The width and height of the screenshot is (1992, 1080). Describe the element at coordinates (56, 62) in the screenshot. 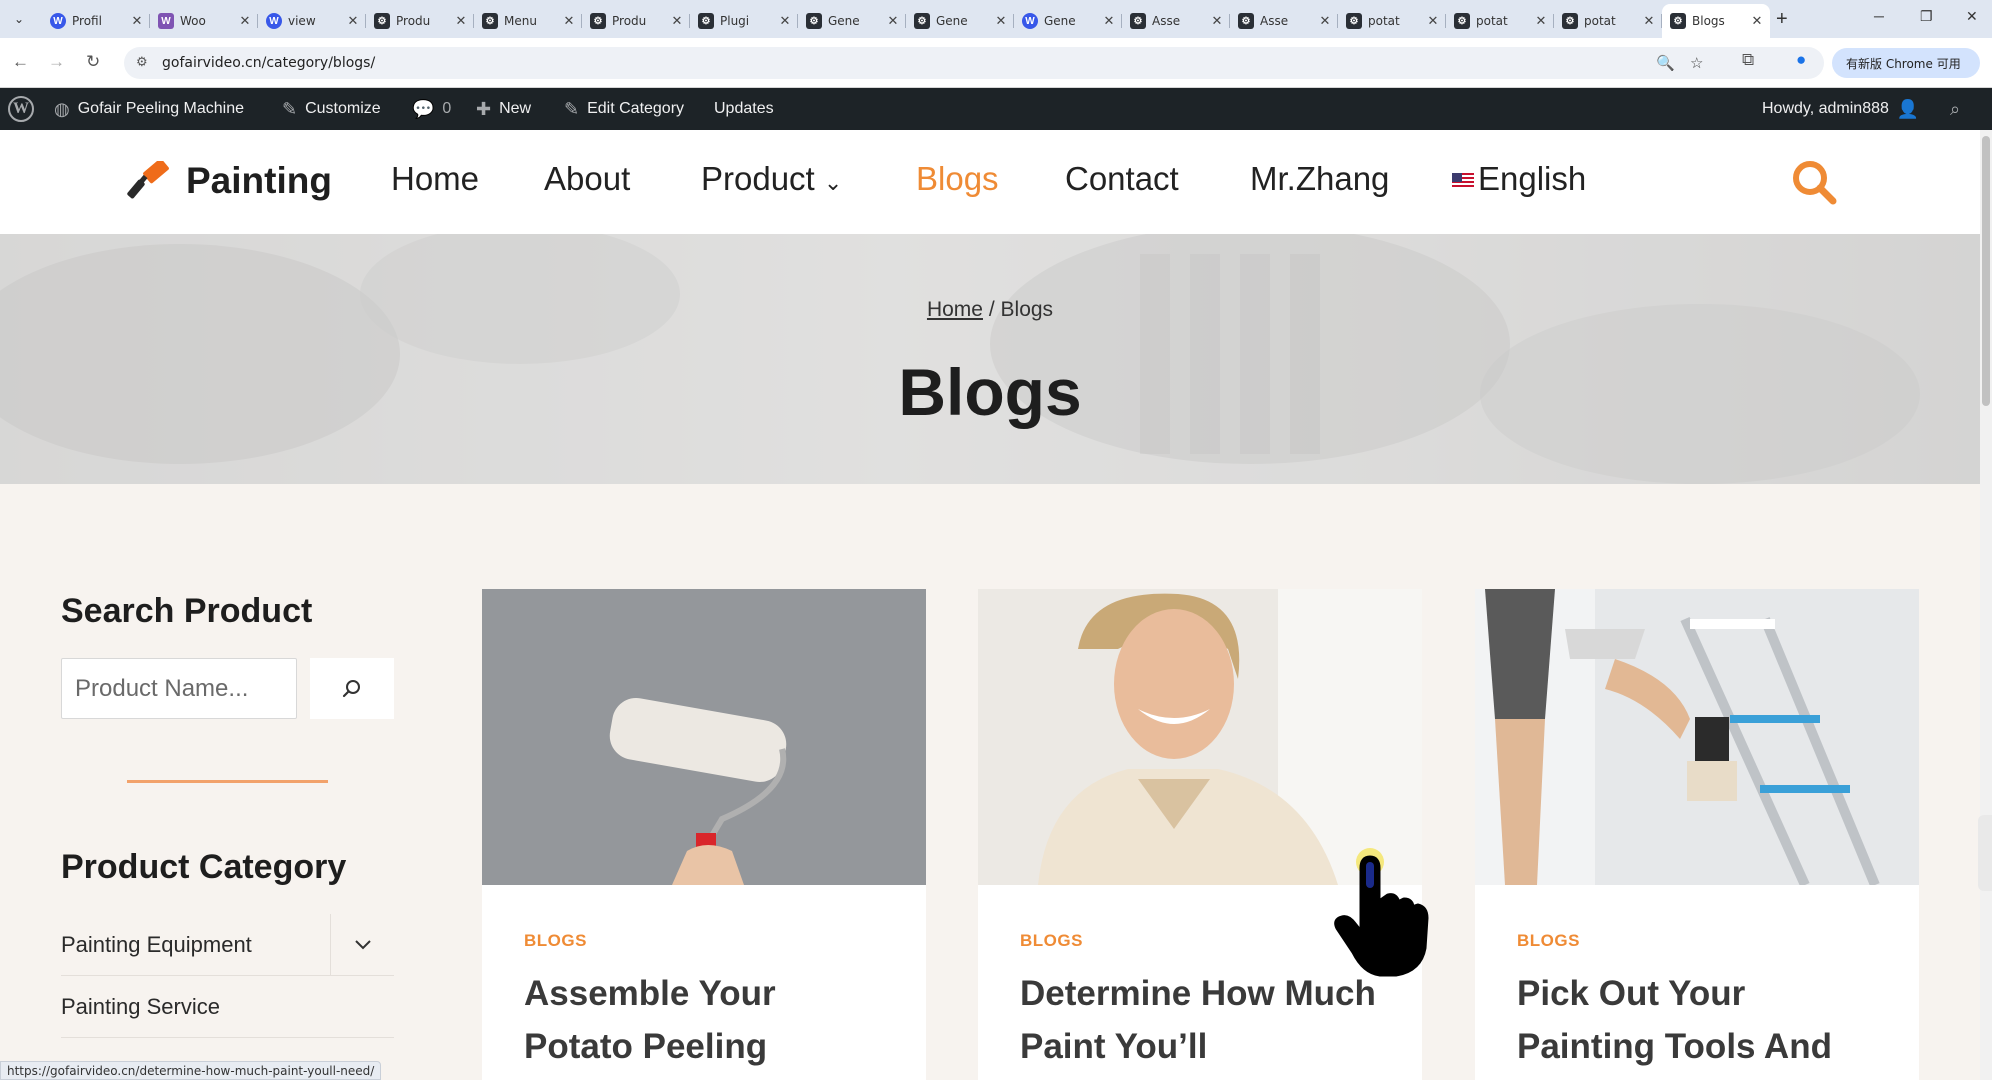

I see `forward-arrow-icon: →` at that location.